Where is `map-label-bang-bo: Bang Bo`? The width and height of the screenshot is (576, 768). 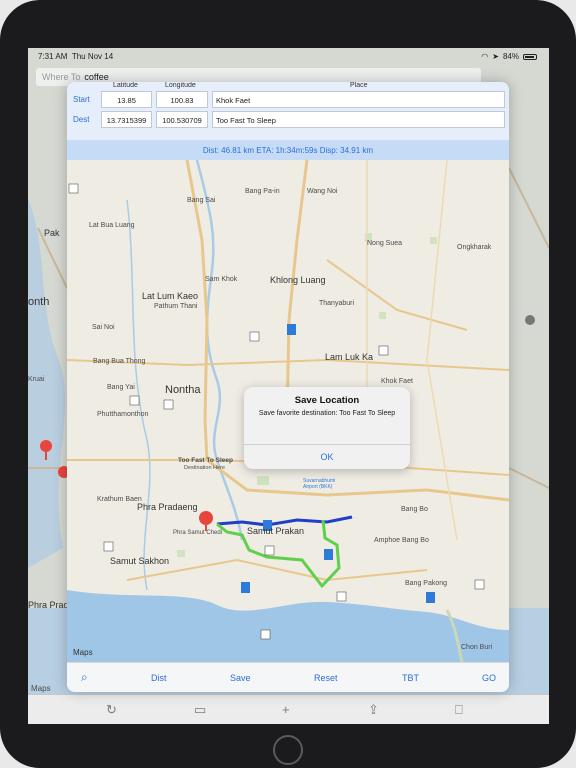 map-label-bang-bo: Bang Bo is located at coordinates (414, 509).